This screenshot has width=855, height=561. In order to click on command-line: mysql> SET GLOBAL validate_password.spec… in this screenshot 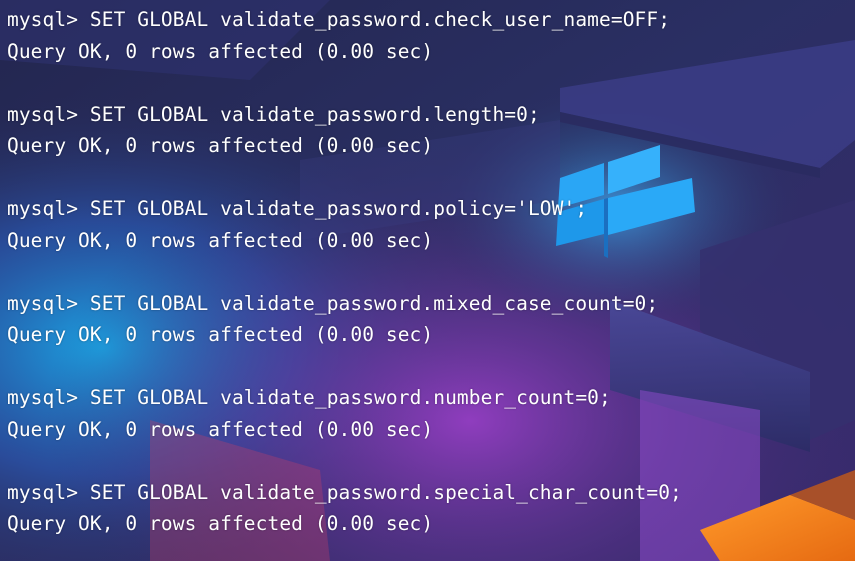, I will do `click(431, 493)`.